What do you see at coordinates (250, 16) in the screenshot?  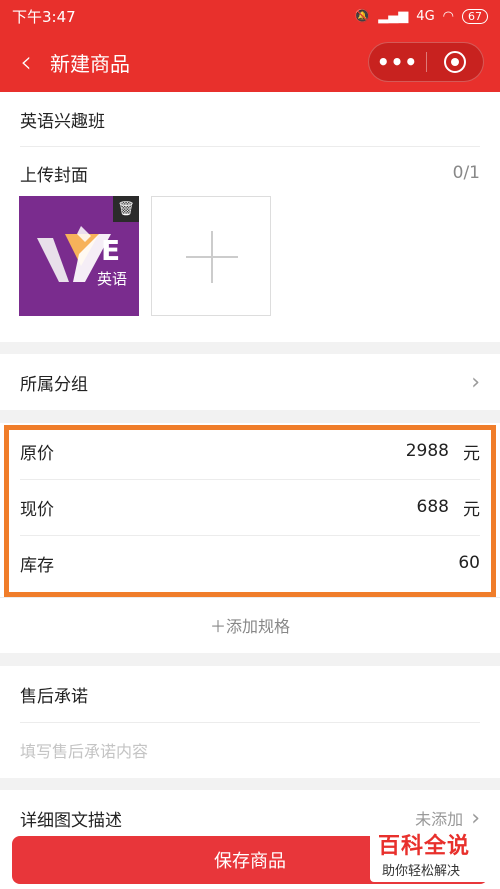 I see `status-bar: 下午3:47 🔕 ▂▄▆ 4G ◠ 67` at bounding box center [250, 16].